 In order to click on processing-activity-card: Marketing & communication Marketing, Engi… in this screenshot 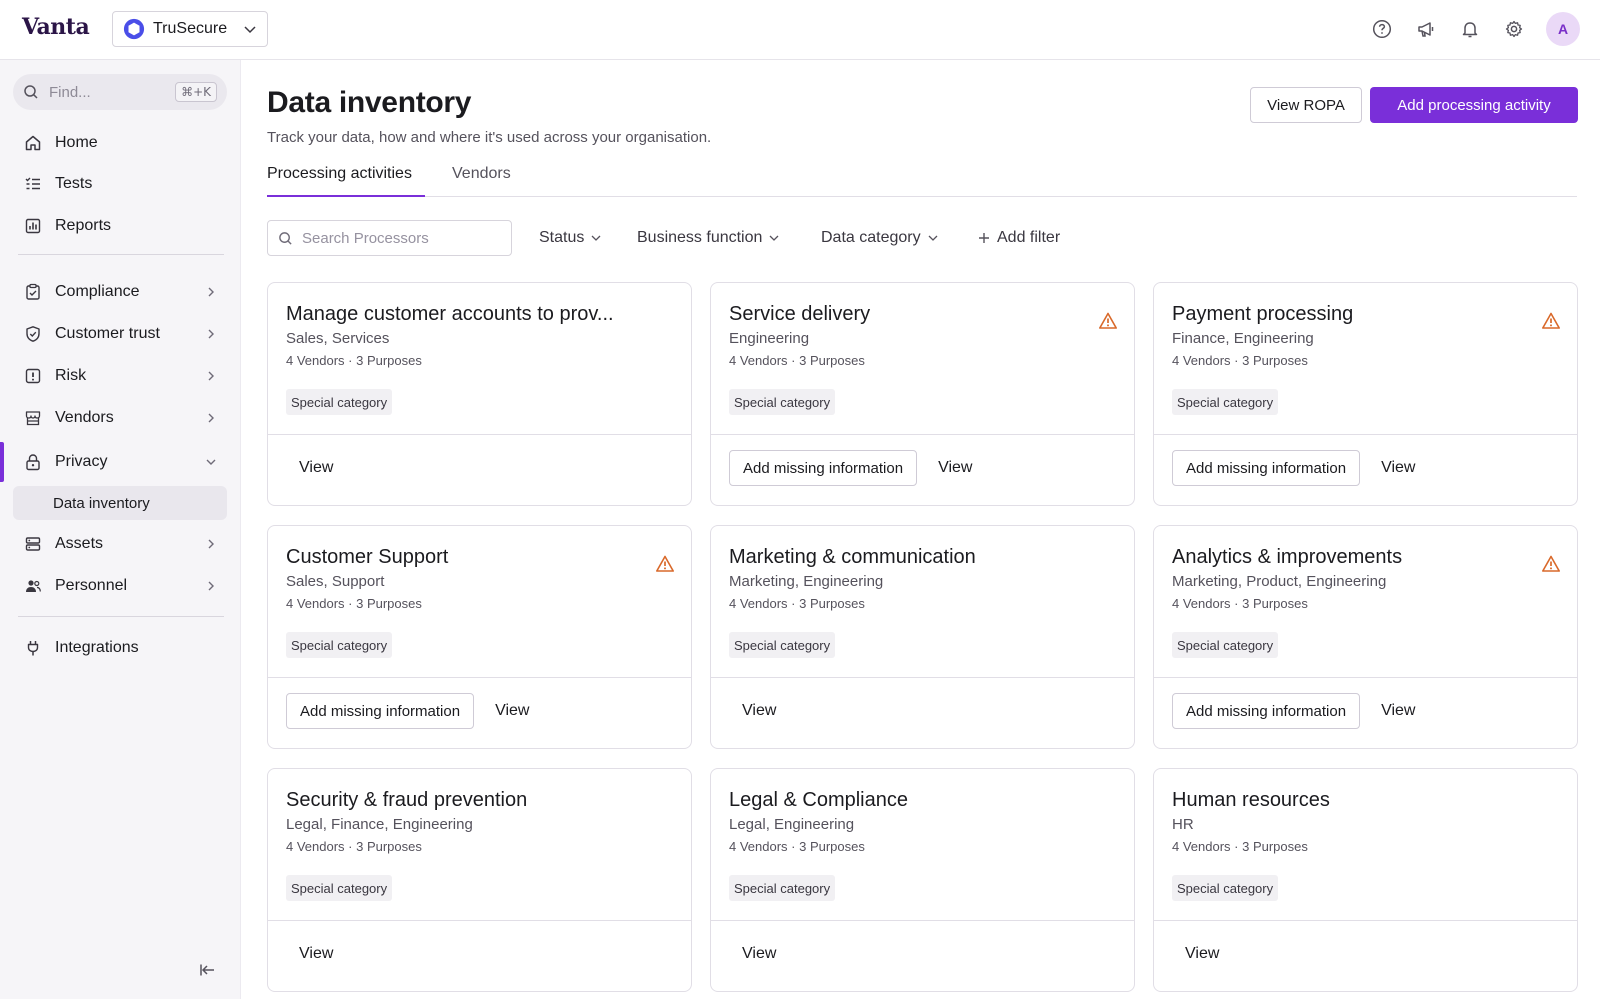, I will do `click(922, 637)`.